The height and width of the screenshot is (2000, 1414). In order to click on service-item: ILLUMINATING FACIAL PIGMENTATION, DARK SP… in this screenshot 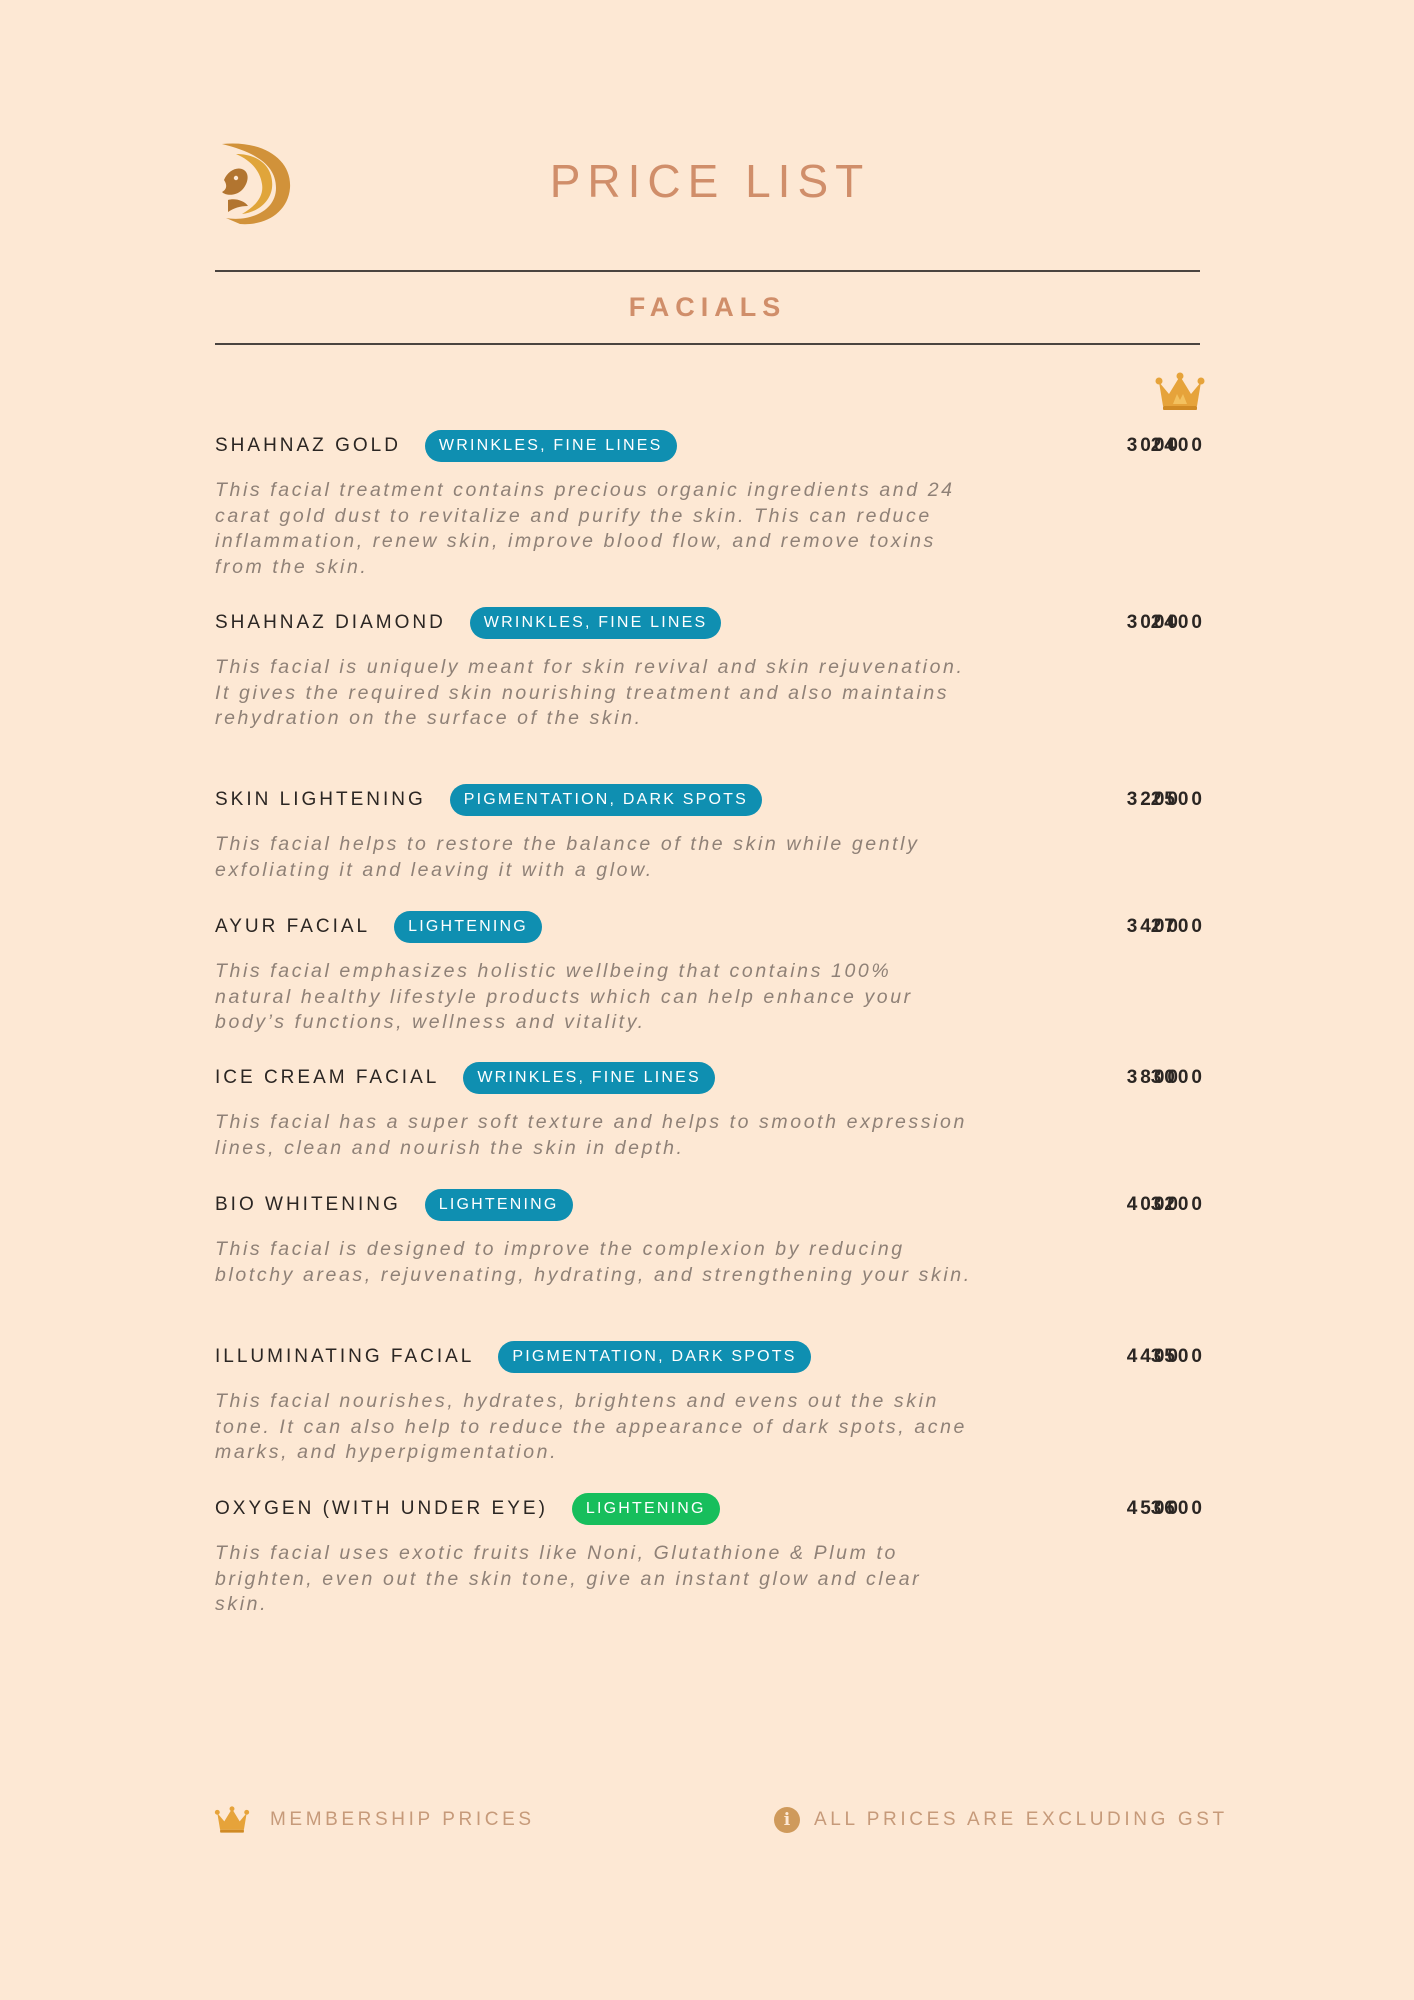, I will do `click(710, 1402)`.